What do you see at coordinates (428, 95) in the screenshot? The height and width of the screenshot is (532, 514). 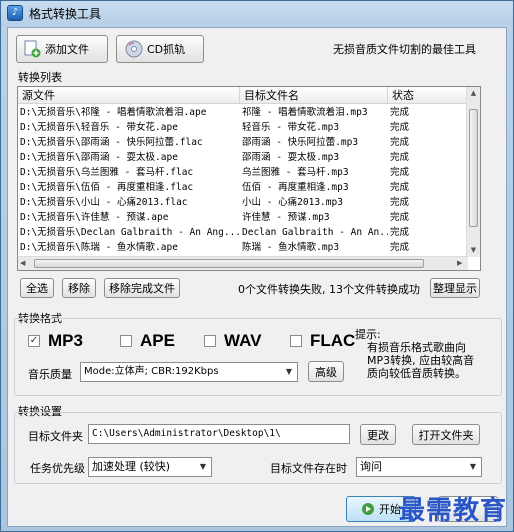 I see `column-header-status: 状态` at bounding box center [428, 95].